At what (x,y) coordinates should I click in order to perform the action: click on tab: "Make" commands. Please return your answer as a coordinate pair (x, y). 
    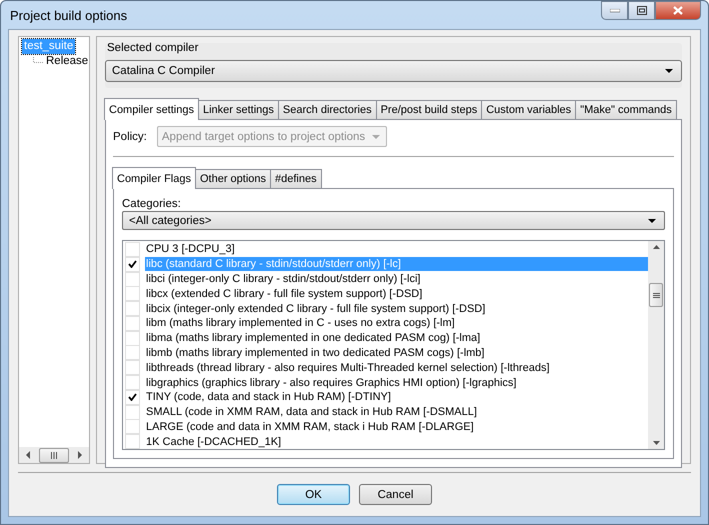
    Looking at the image, I should click on (626, 109).